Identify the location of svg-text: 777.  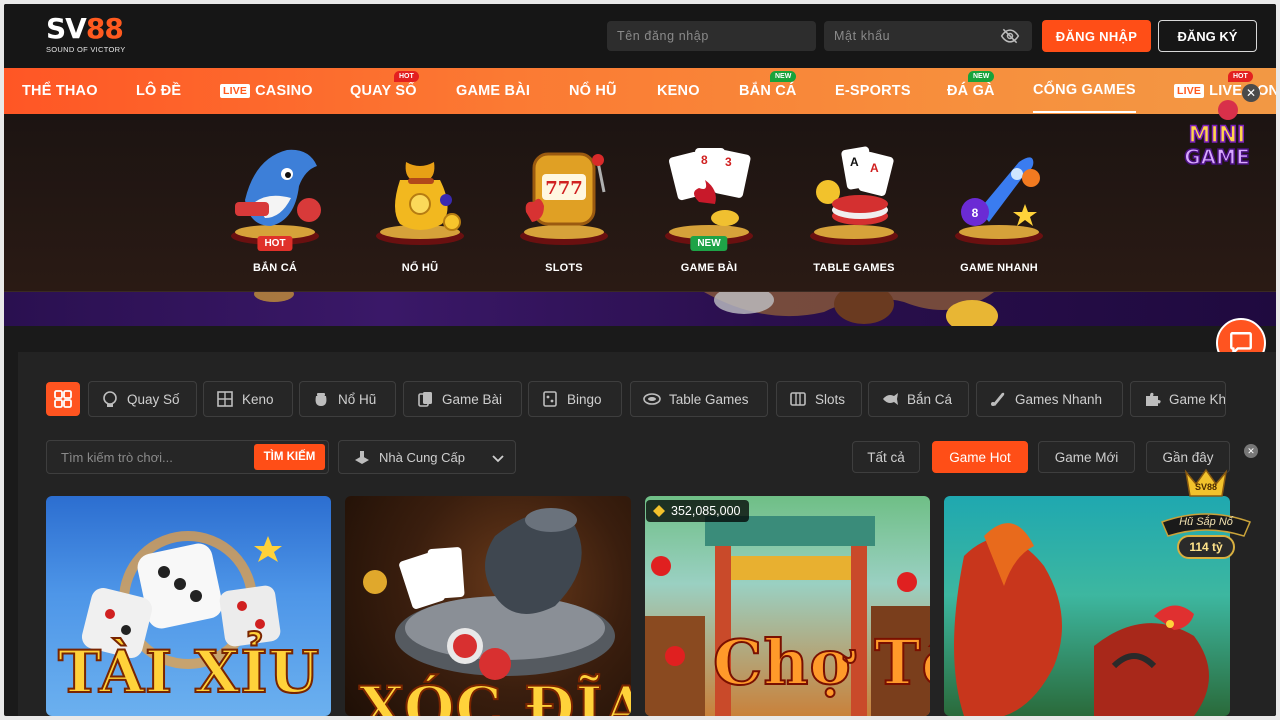
(564, 188).